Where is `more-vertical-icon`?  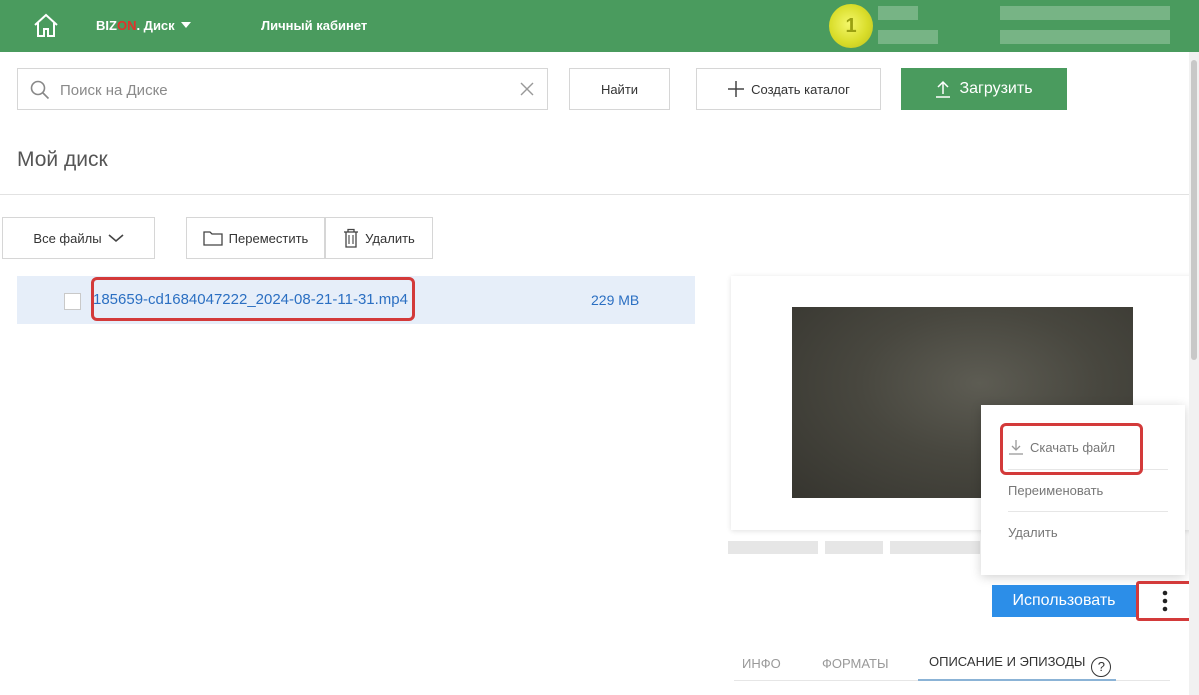 more-vertical-icon is located at coordinates (1165, 601).